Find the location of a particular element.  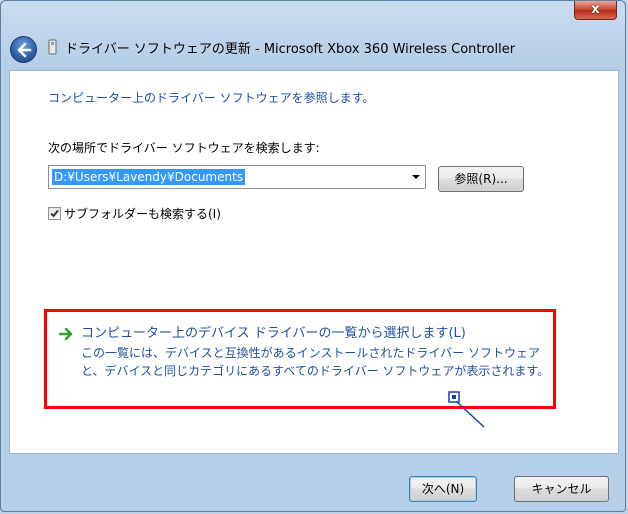

back-arrow-icon is located at coordinates (24, 50).